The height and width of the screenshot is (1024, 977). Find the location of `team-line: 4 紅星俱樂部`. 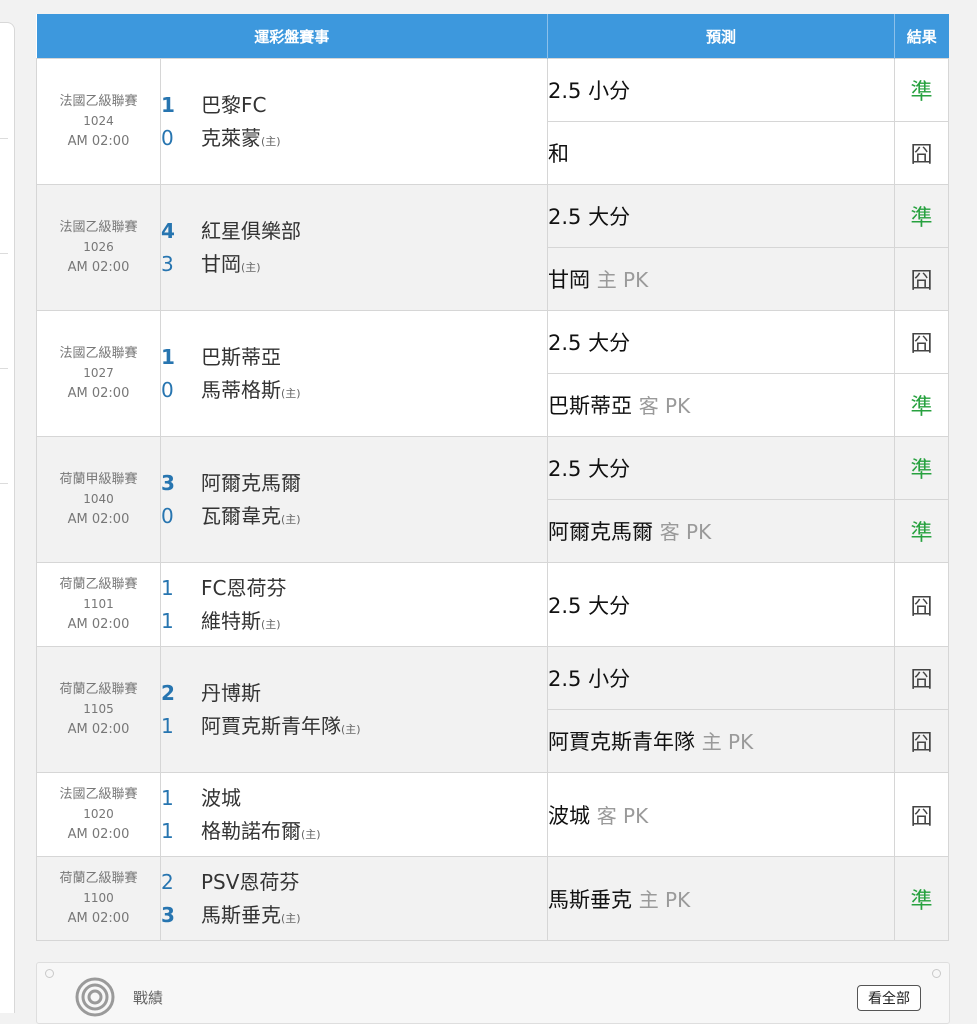

team-line: 4 紅星俱樂部 is located at coordinates (354, 231).